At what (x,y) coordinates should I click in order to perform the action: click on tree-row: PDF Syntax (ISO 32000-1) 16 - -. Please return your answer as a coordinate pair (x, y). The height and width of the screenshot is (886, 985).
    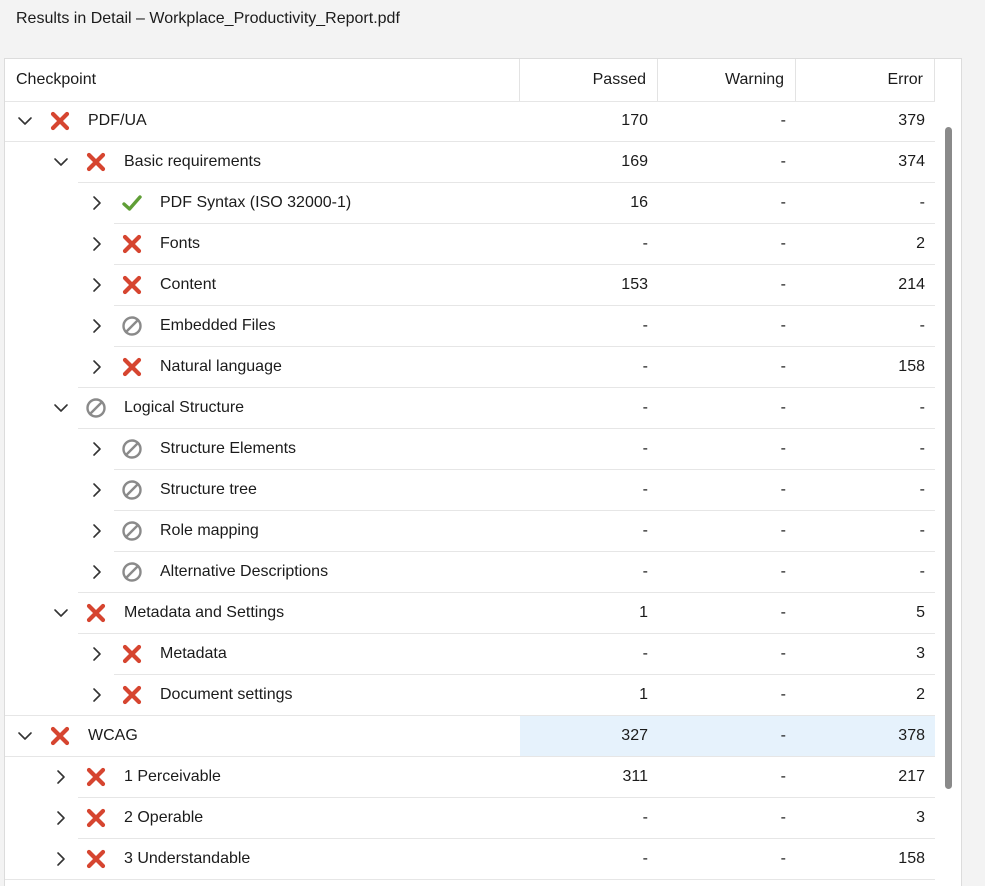
    Looking at the image, I should click on (470, 203).